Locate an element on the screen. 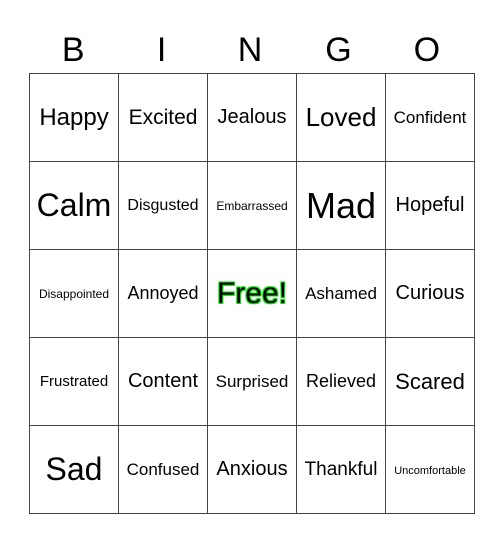 This screenshot has height=544, width=500. cell-label: Scared is located at coordinates (430, 381).